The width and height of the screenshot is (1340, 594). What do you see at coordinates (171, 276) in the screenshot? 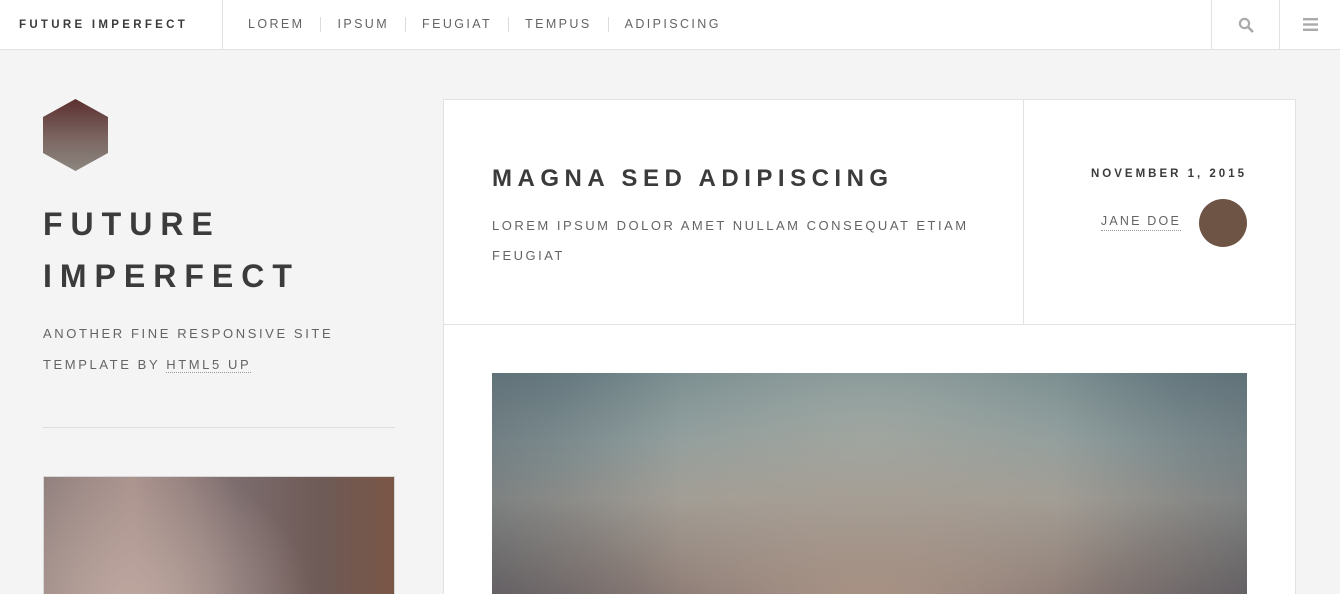
I see `site-title-line2: Imperfect` at bounding box center [171, 276].